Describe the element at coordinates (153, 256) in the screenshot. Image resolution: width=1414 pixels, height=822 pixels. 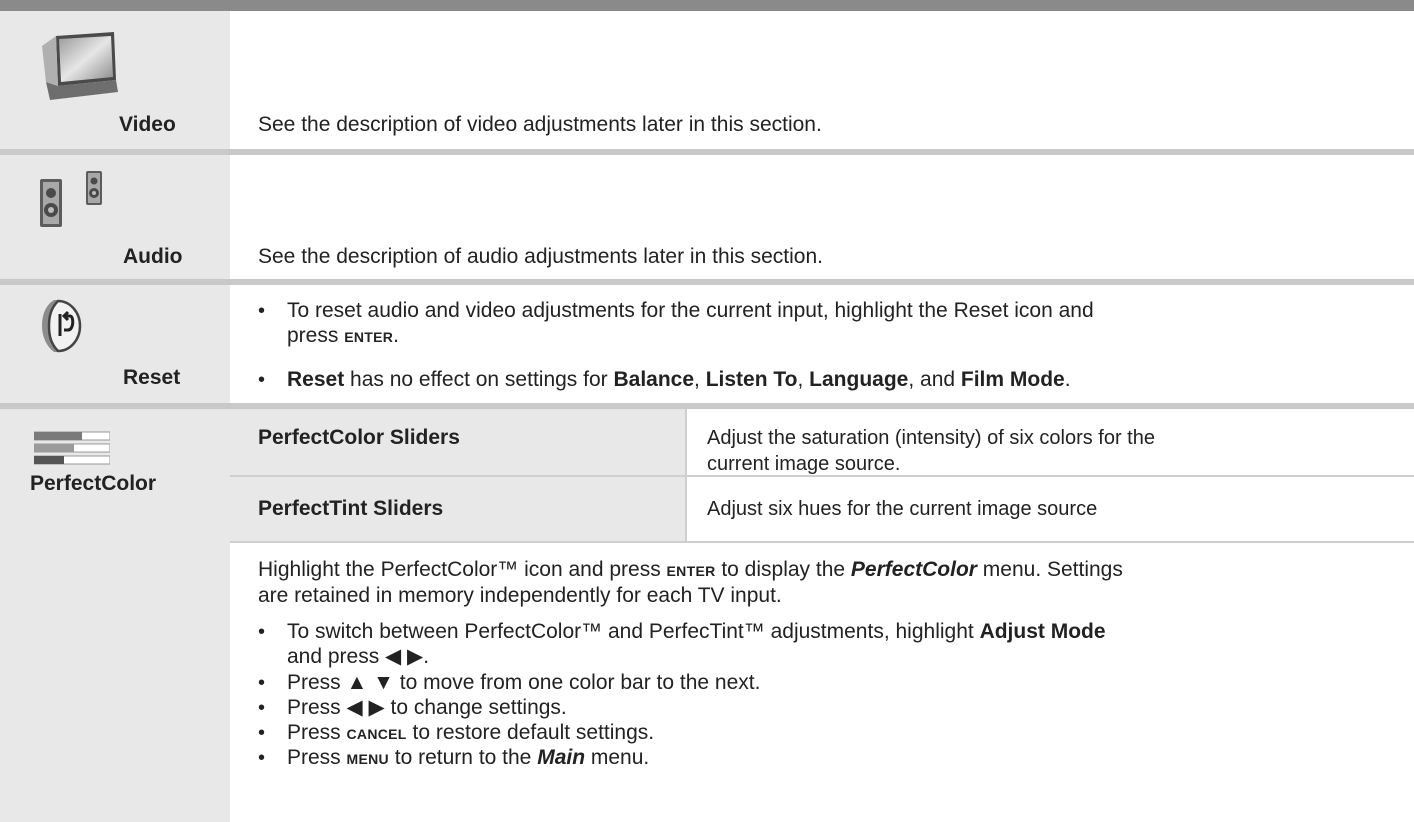
I see `audio-label: Audio` at that location.